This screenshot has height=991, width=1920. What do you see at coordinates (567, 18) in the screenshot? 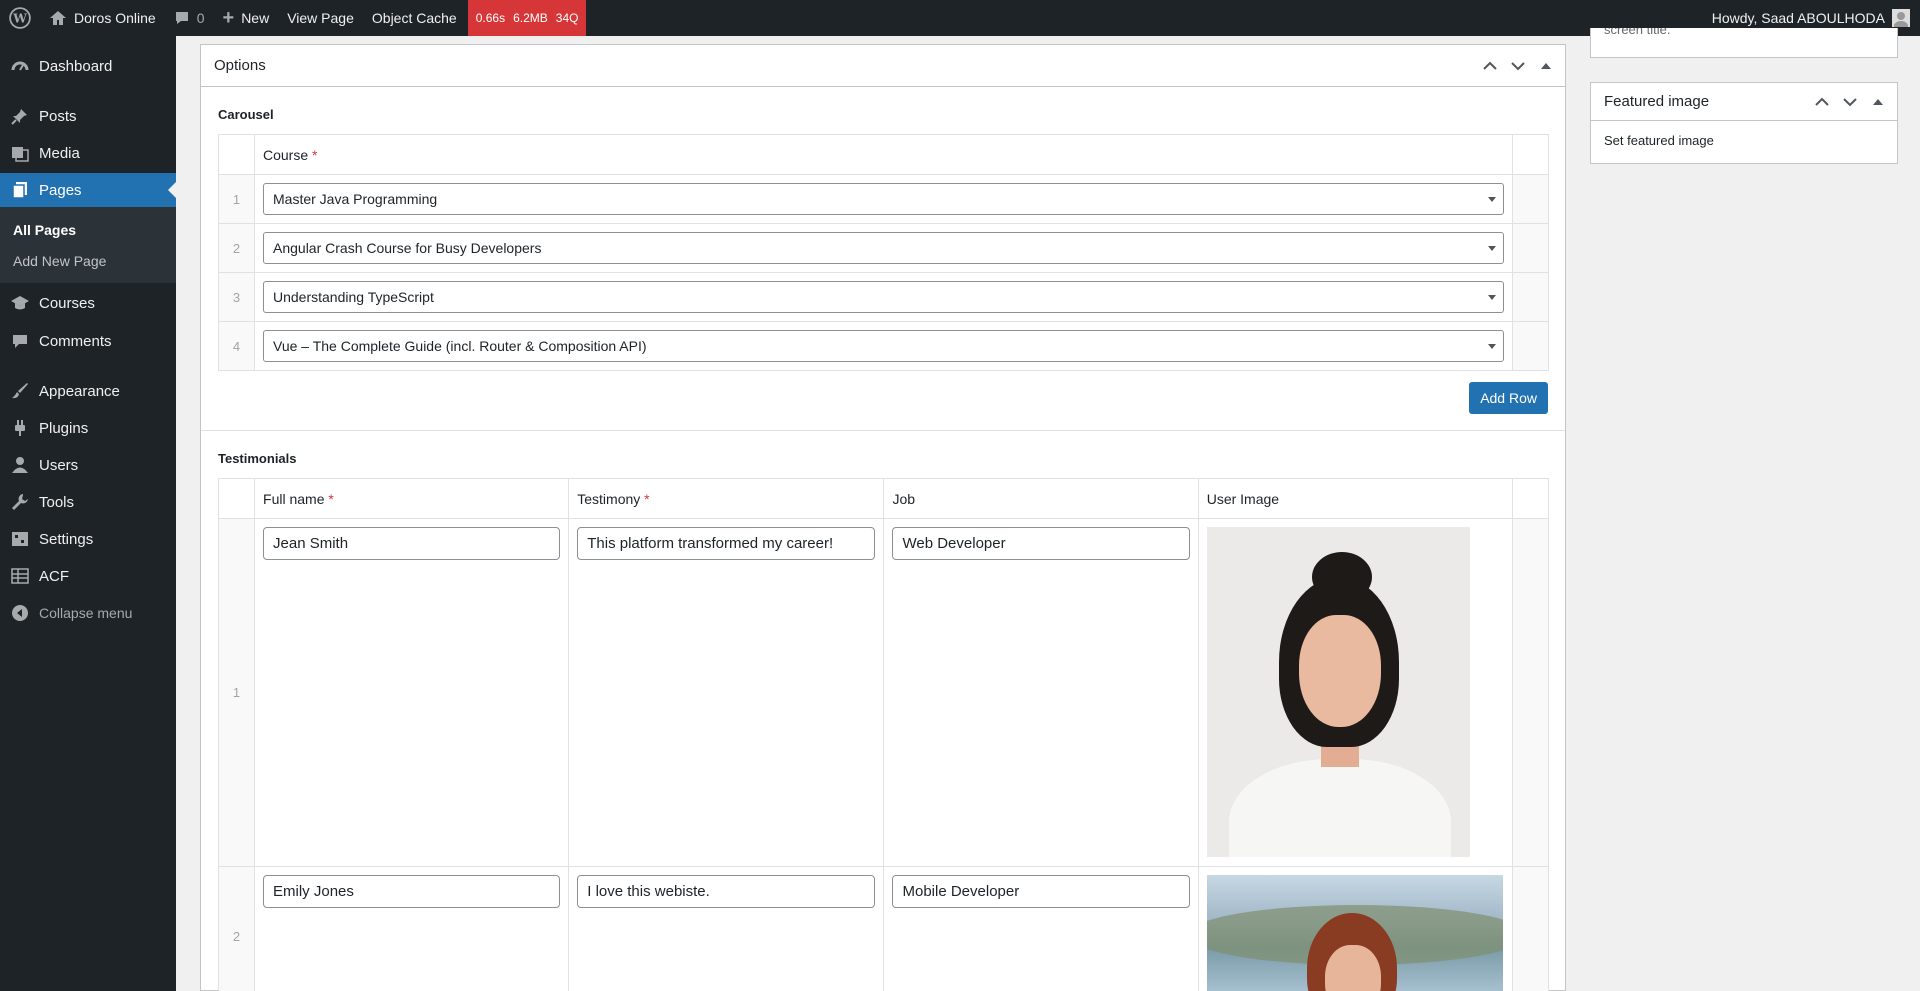
I see `perf-queries: 34Q` at bounding box center [567, 18].